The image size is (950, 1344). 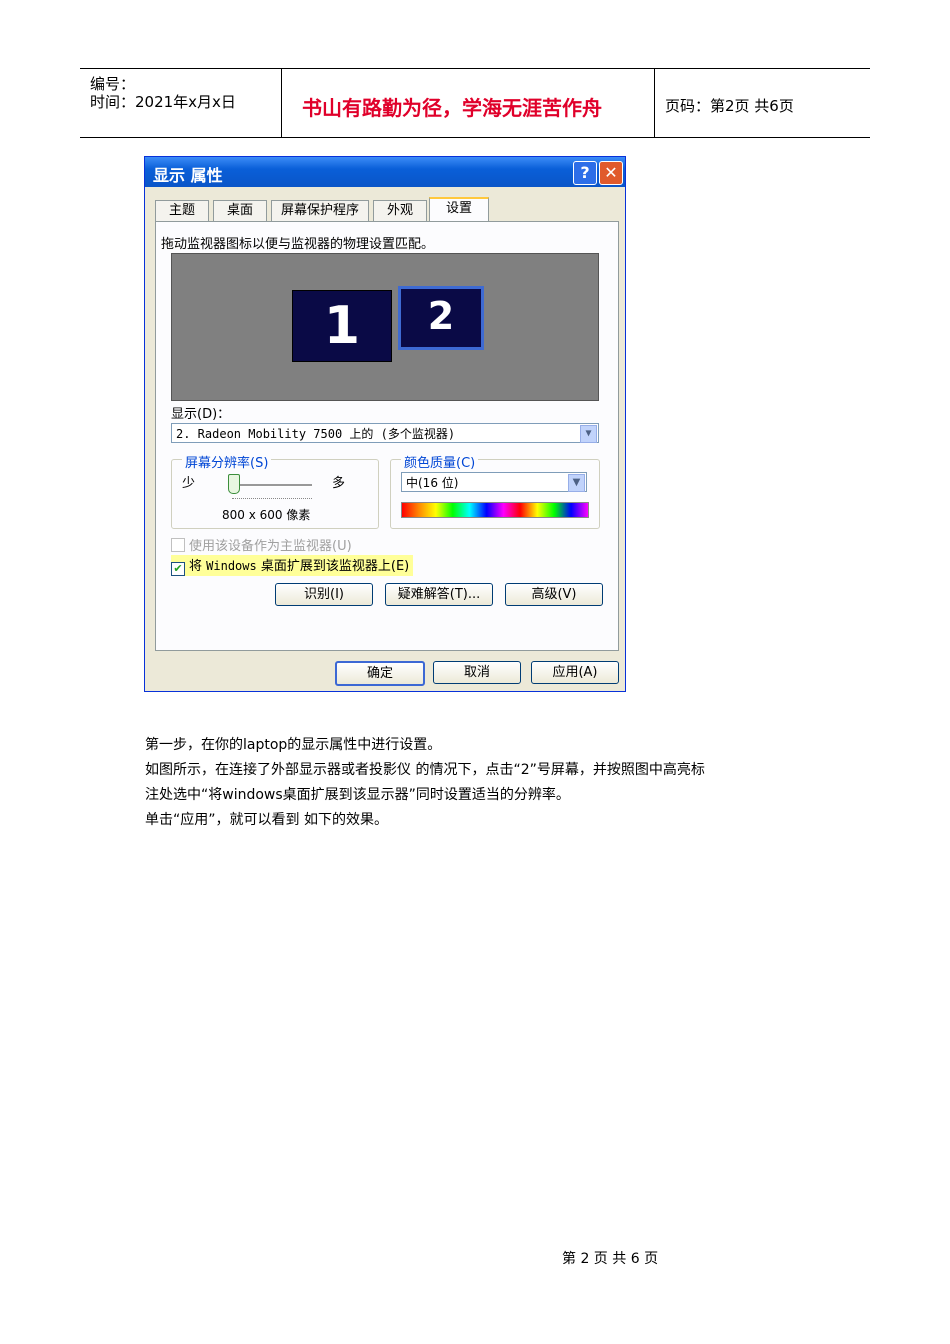 What do you see at coordinates (163, 102) in the screenshot?
I see `time-label: 时间：2021年x月x日` at bounding box center [163, 102].